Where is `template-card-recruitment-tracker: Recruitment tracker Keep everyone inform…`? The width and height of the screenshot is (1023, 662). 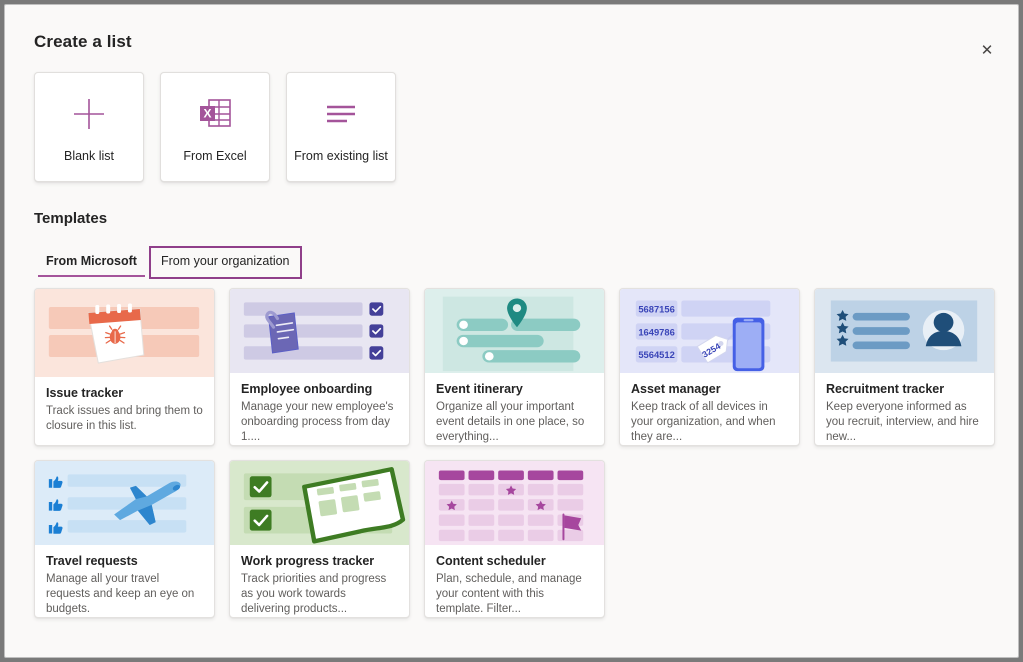 template-card-recruitment-tracker: Recruitment tracker Keep everyone inform… is located at coordinates (904, 367).